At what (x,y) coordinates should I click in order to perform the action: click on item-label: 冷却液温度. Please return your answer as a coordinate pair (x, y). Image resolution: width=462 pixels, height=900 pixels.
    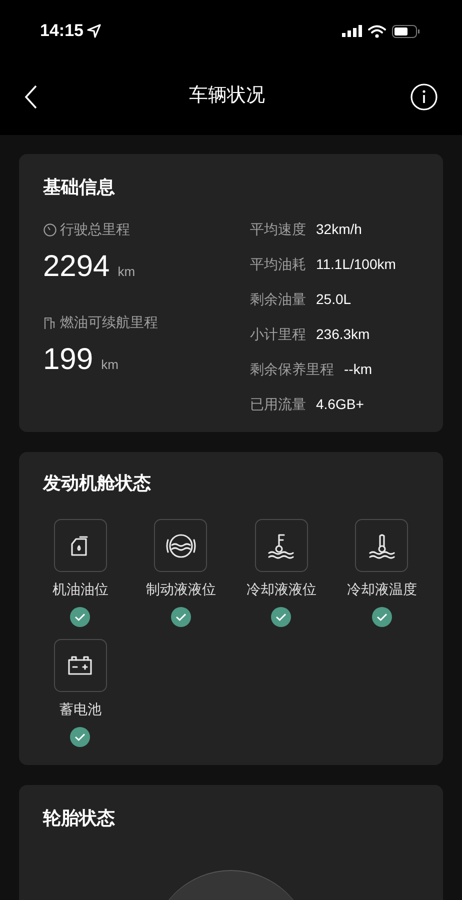
    Looking at the image, I should click on (381, 589).